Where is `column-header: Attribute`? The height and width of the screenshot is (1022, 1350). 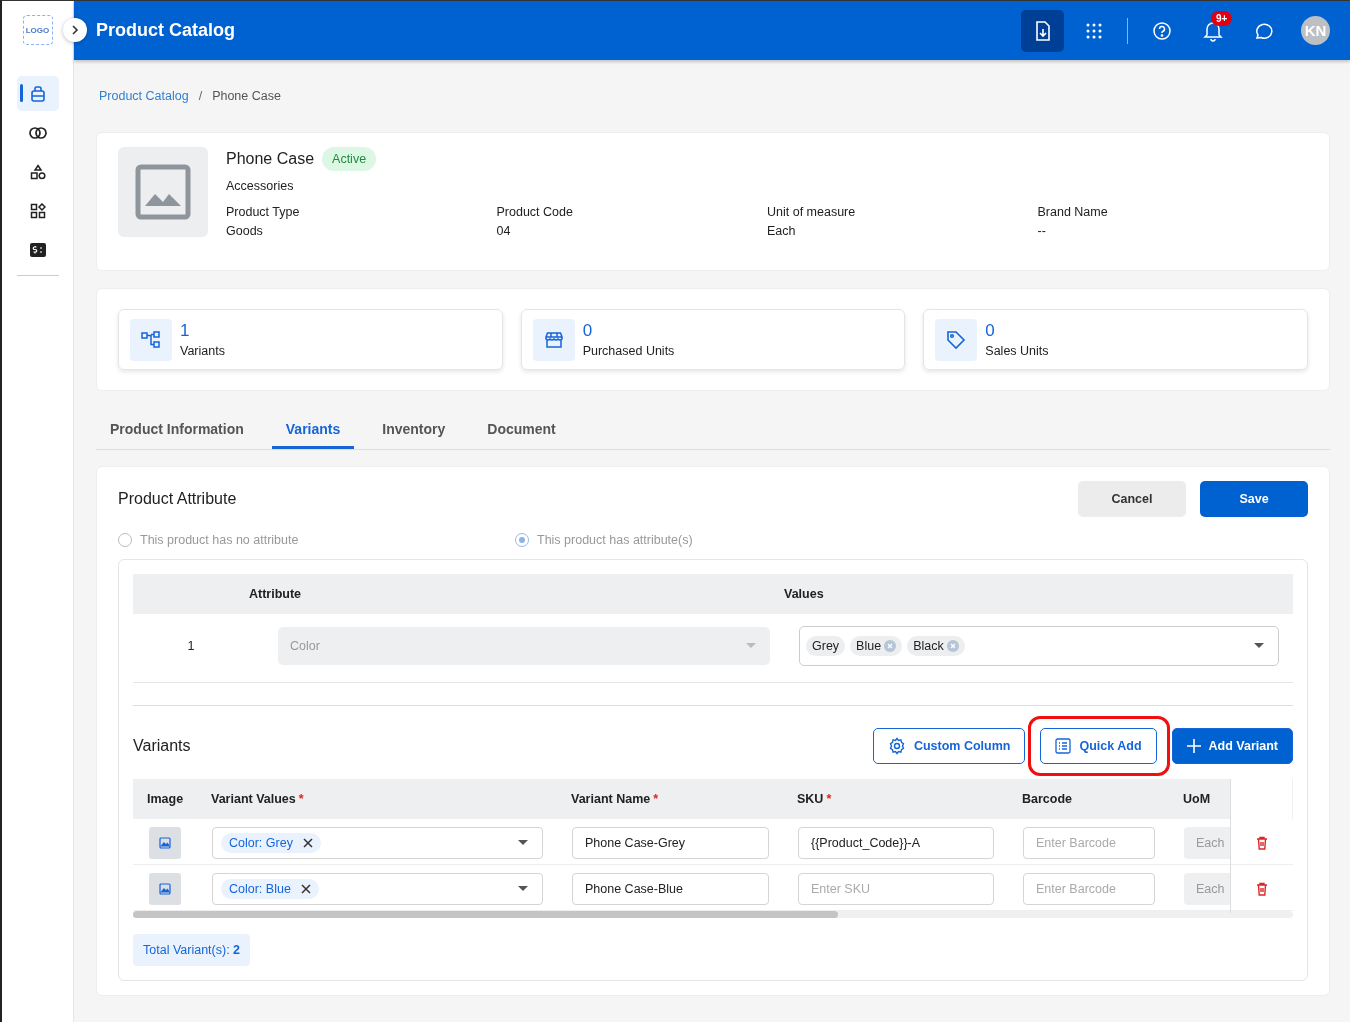
column-header: Attribute is located at coordinates (276, 594).